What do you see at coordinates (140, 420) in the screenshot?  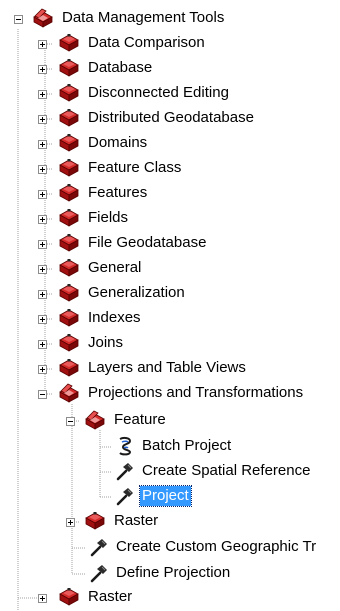 I see `tree-item-feature: Feature` at bounding box center [140, 420].